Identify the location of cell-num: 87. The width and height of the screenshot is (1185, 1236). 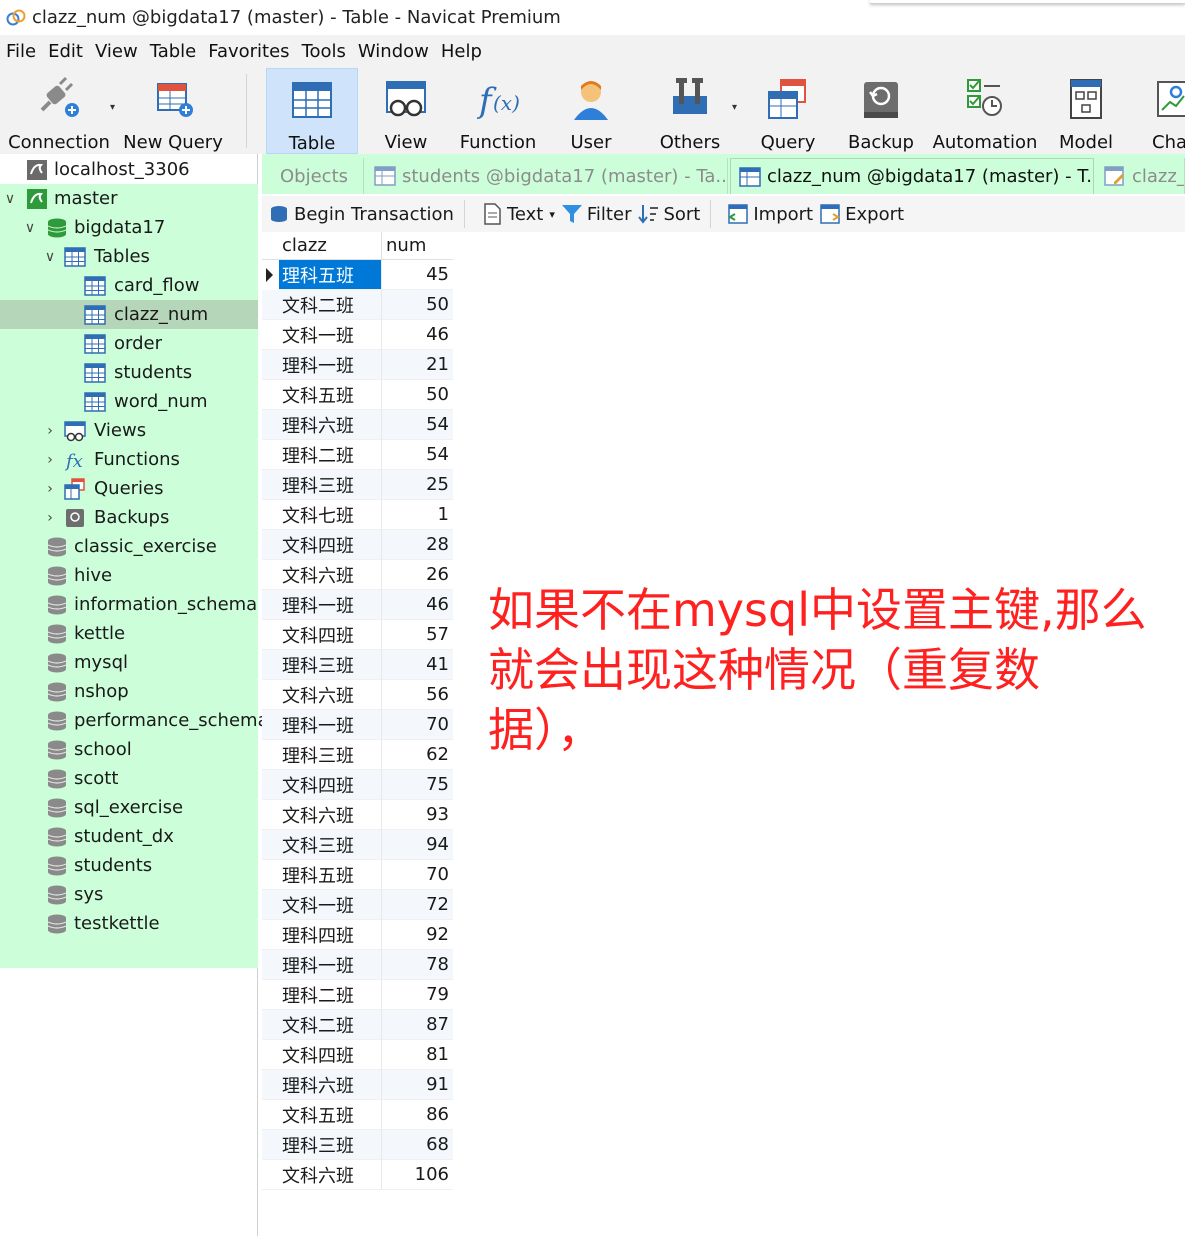
(417, 1025).